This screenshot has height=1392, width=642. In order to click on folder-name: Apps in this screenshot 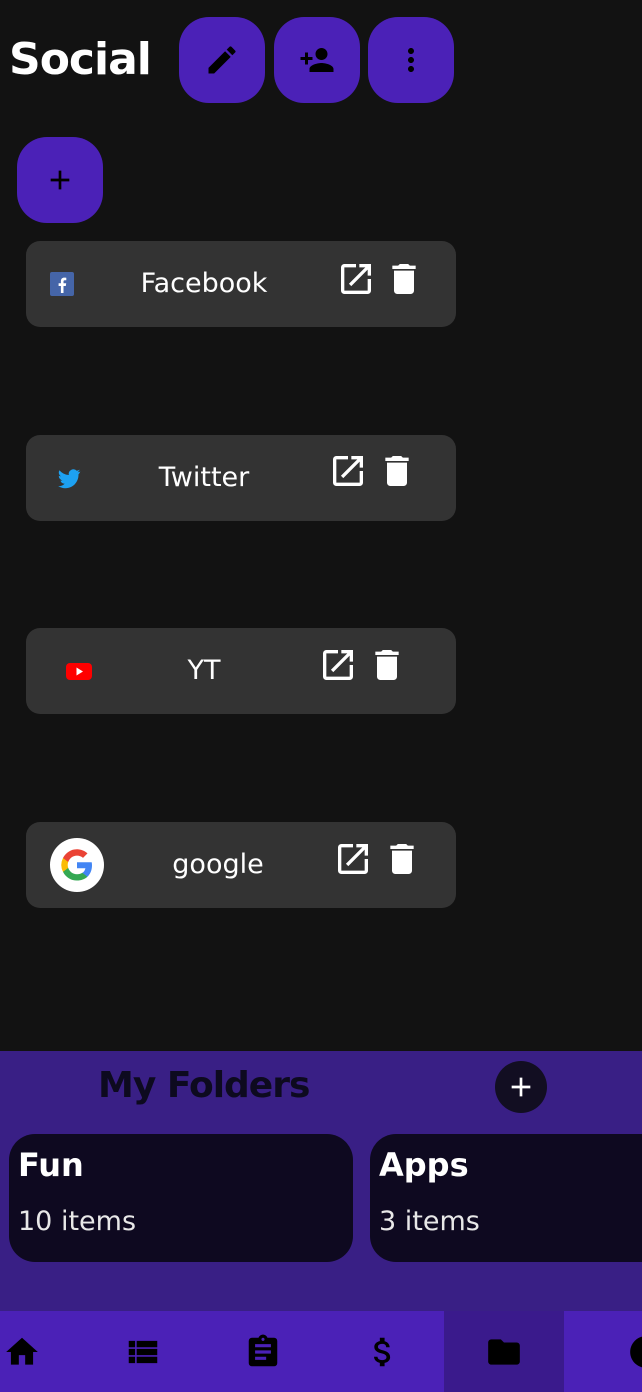, I will do `click(424, 1165)`.